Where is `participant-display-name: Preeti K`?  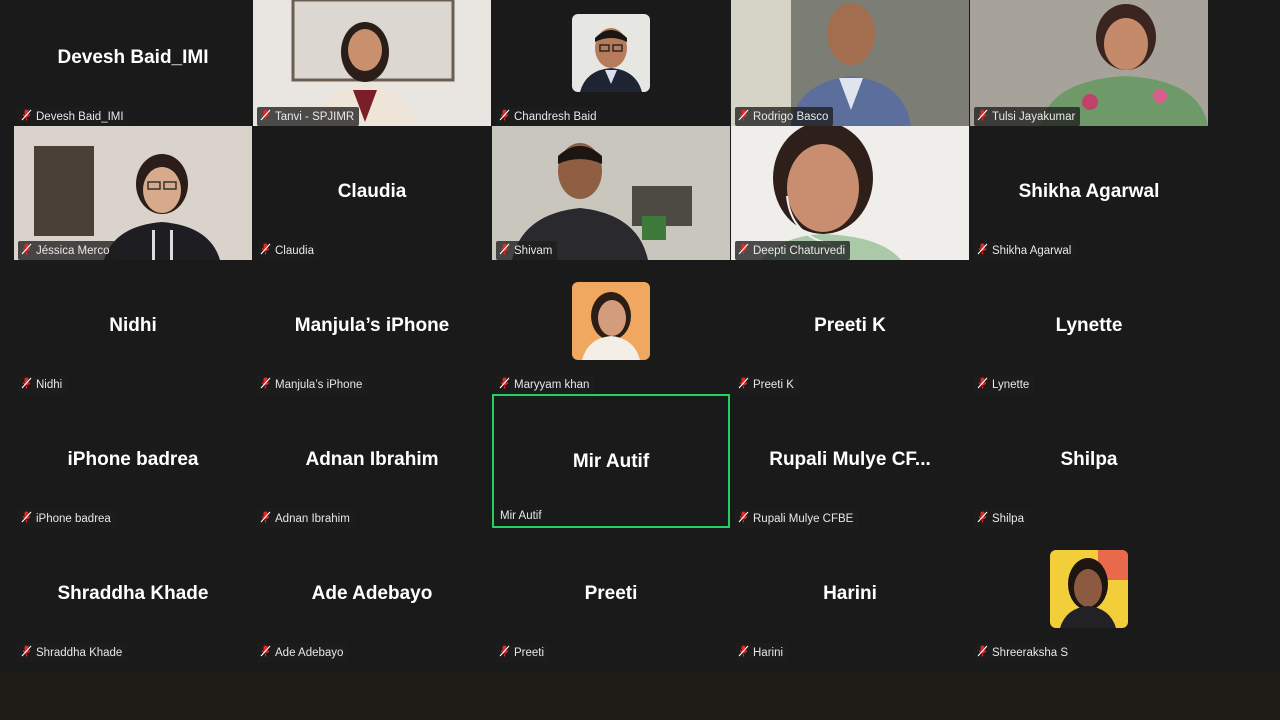
participant-display-name: Preeti K is located at coordinates (850, 325).